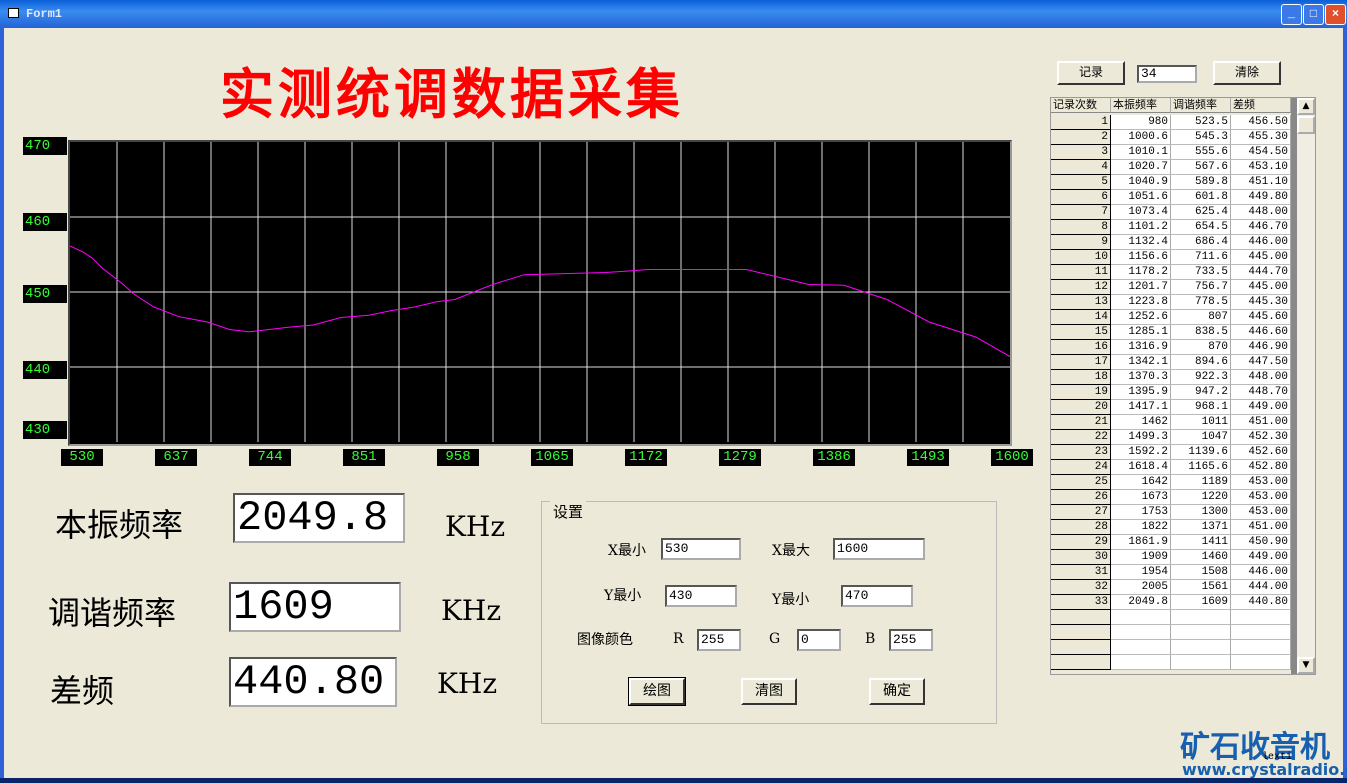  Describe the element at coordinates (1261, 152) in the screenshot. I see `table-cell: 454.50` at that location.